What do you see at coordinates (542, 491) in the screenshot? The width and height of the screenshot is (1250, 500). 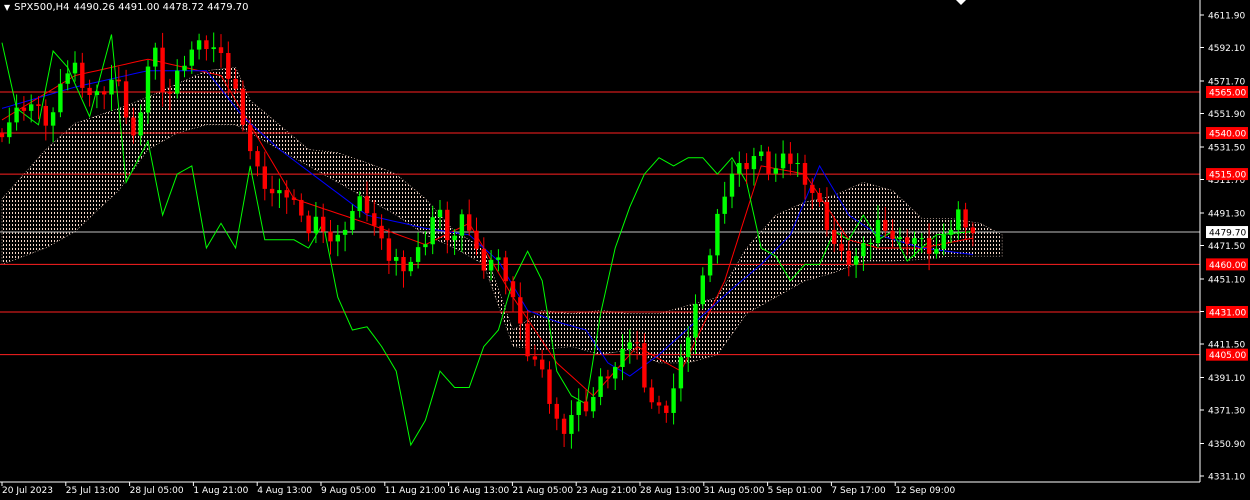 I see `x-tick-label: 21 Aug 05:00` at bounding box center [542, 491].